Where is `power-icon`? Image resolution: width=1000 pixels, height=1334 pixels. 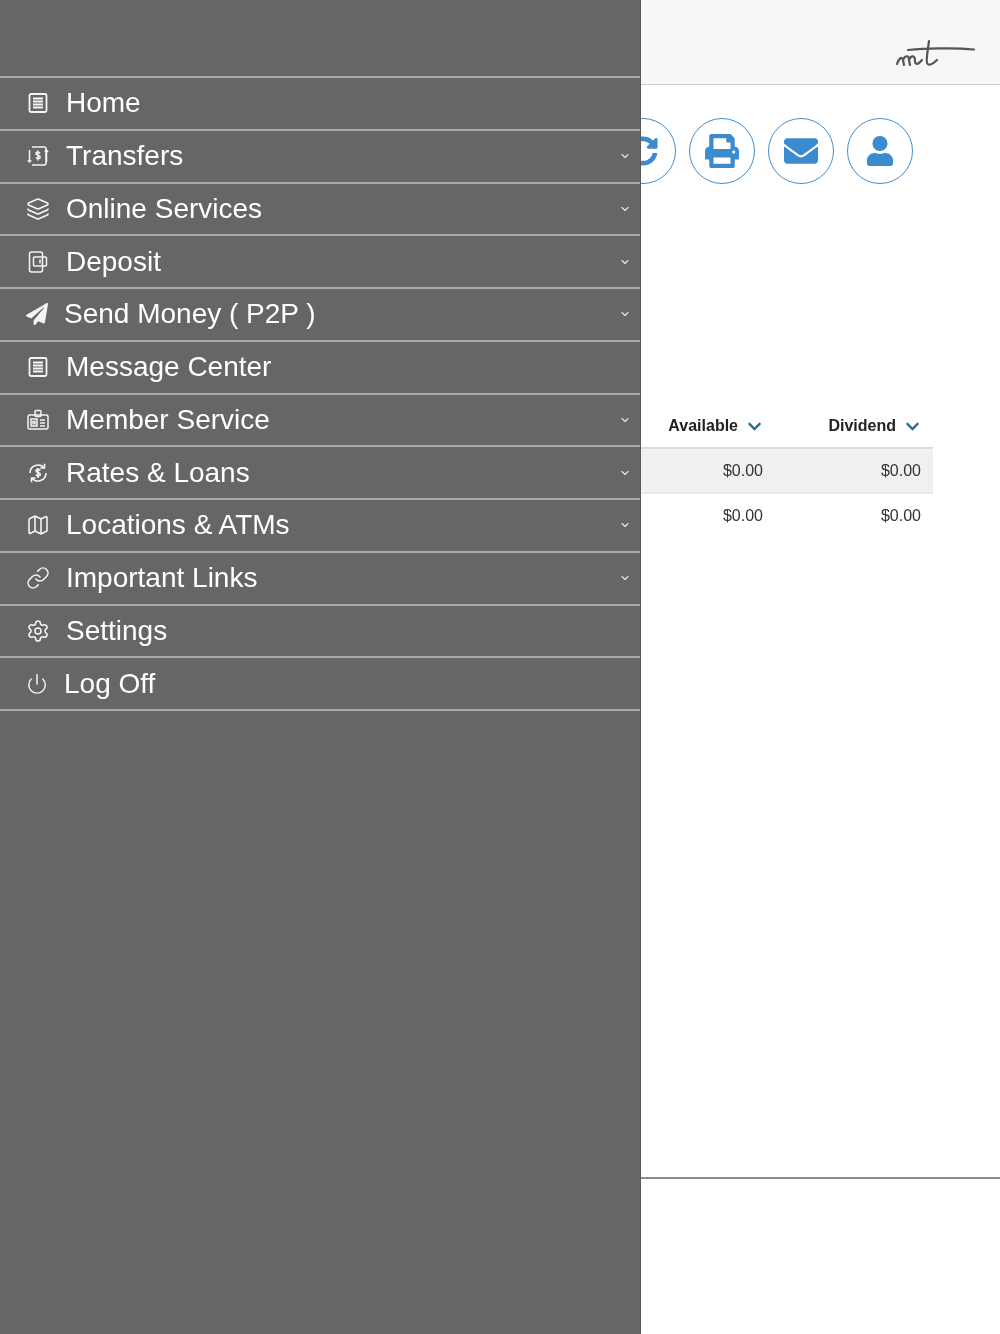 power-icon is located at coordinates (37, 683).